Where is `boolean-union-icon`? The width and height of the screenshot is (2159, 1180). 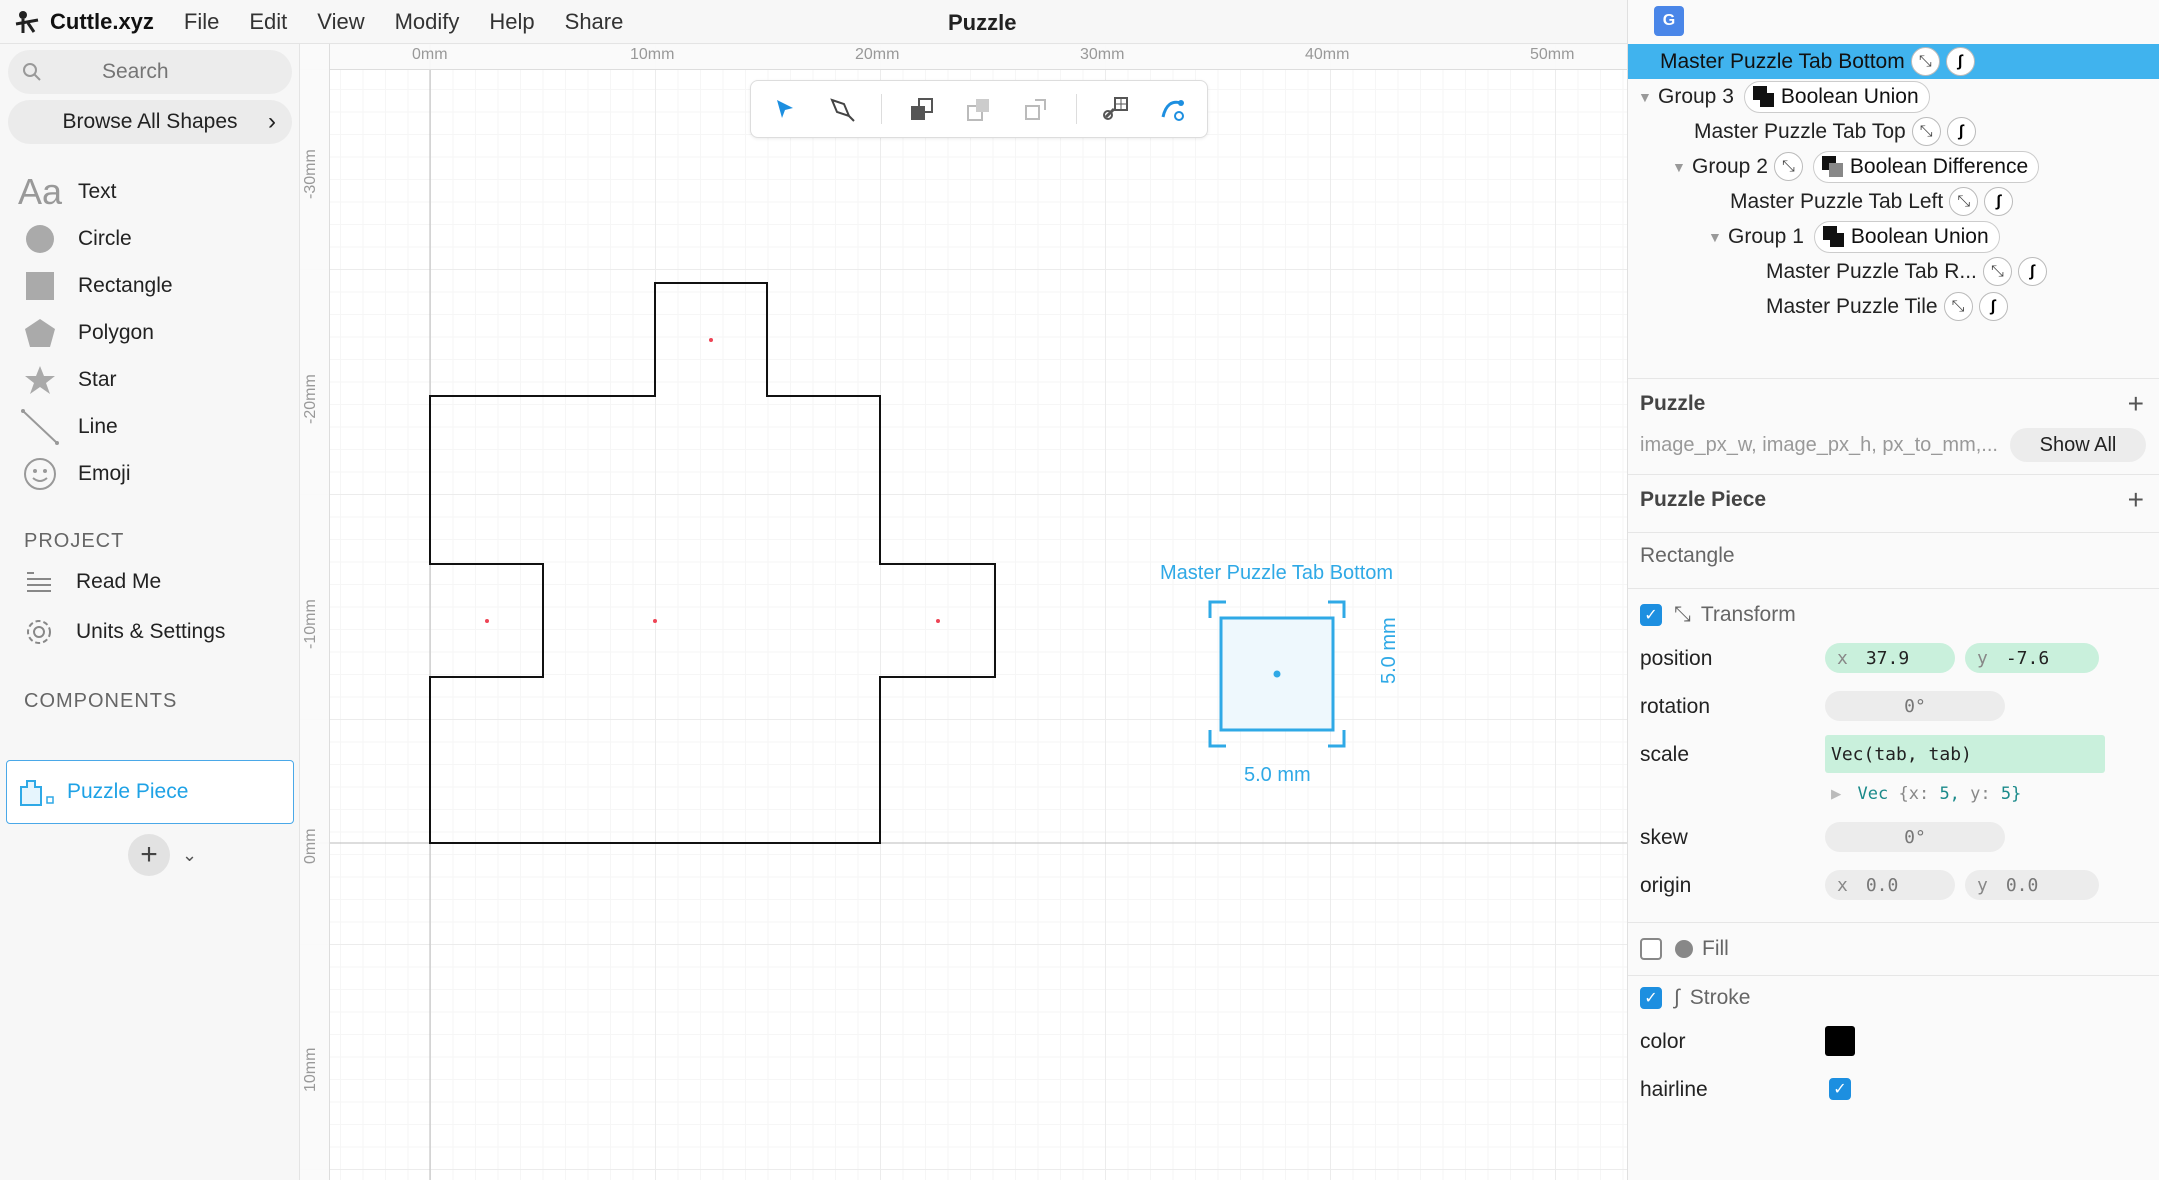
boolean-union-icon is located at coordinates (1763, 96).